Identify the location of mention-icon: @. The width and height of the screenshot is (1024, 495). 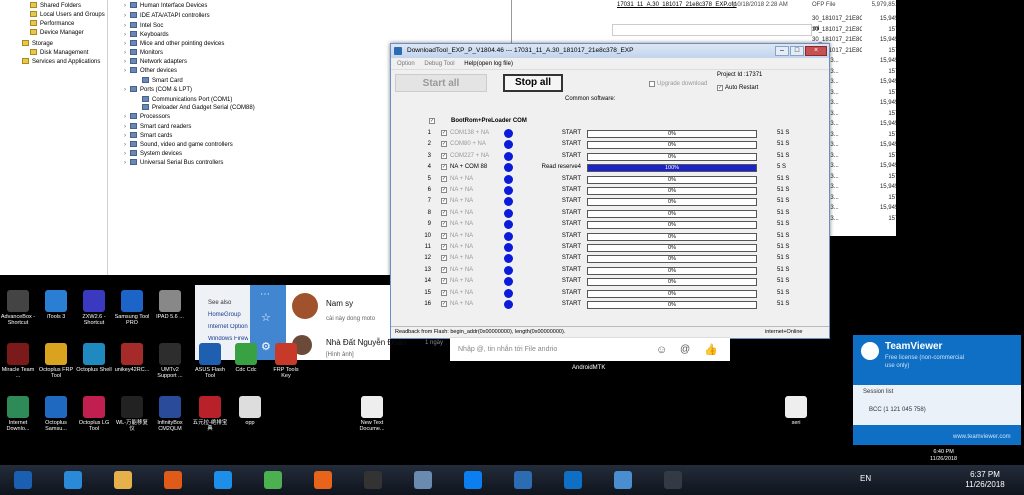
(685, 350).